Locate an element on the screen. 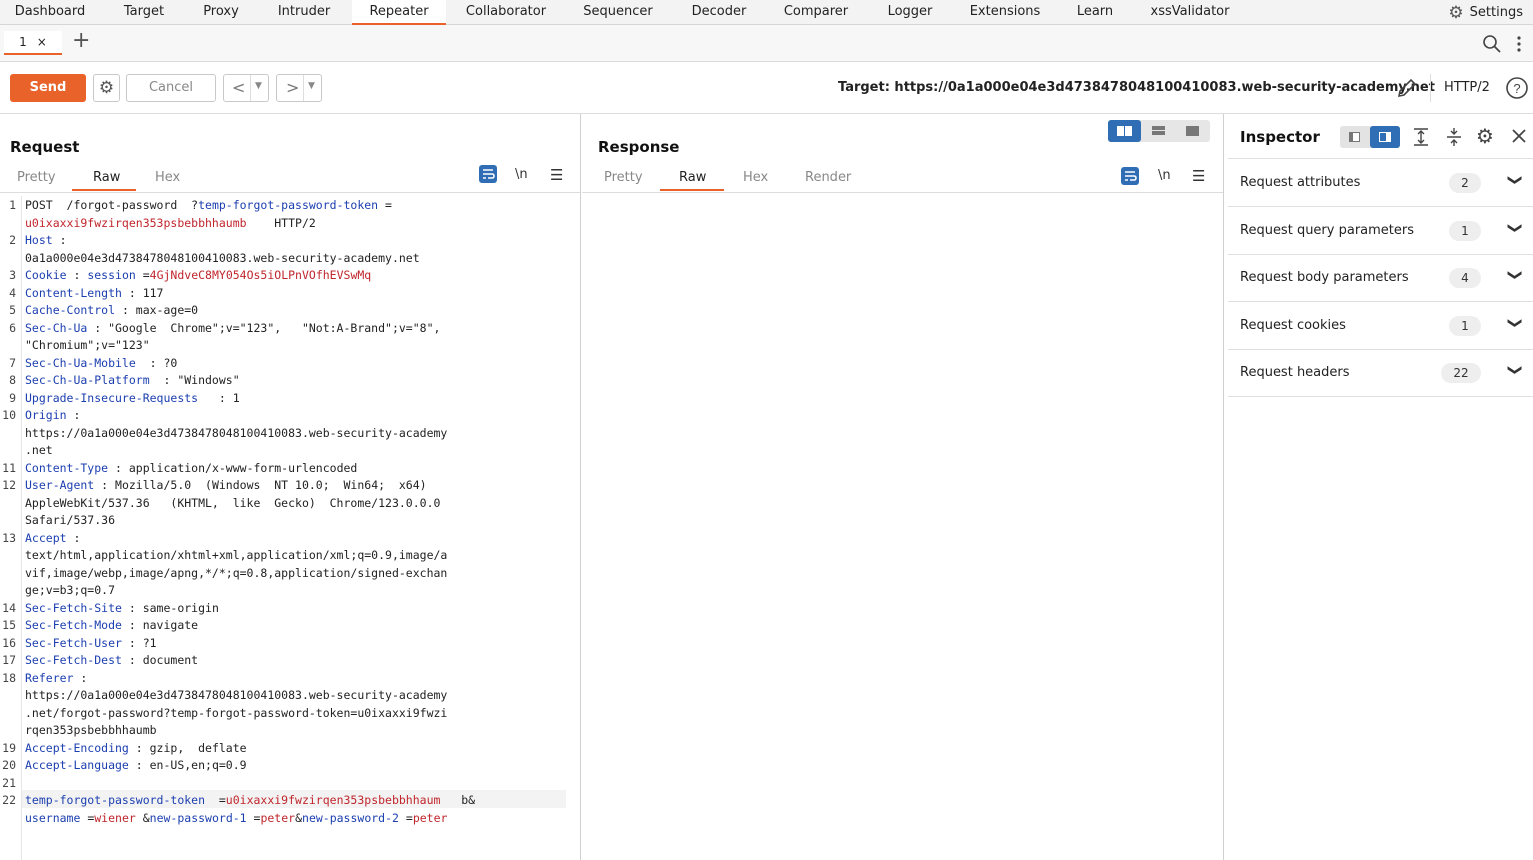 The width and height of the screenshot is (1533, 860). cancel-button: Cancel is located at coordinates (171, 88).